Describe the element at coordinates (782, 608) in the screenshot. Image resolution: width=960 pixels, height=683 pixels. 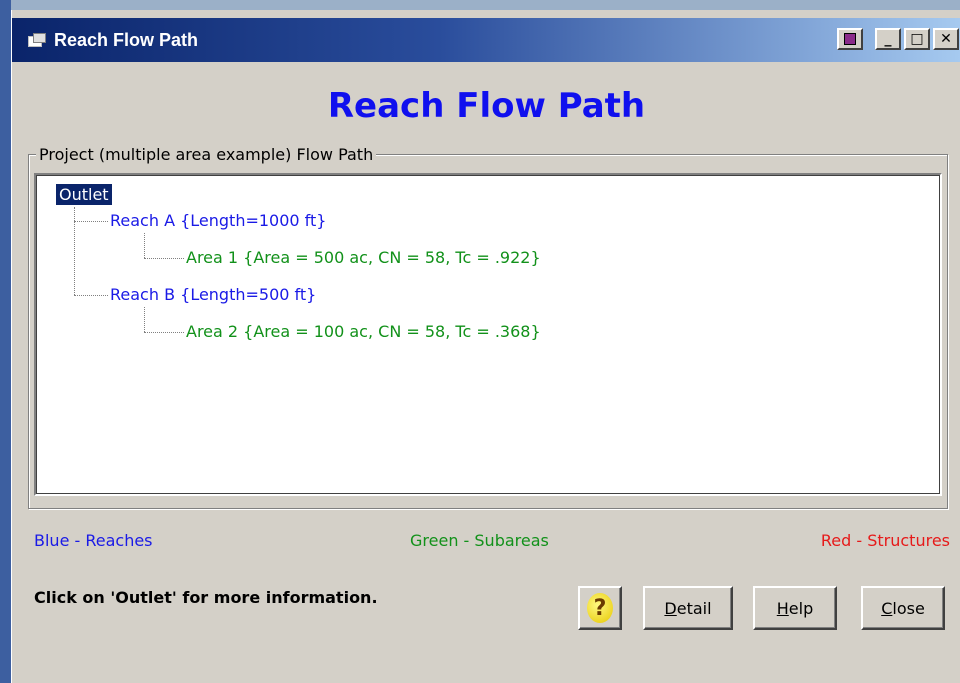
I see `help-accelerator: H` at that location.